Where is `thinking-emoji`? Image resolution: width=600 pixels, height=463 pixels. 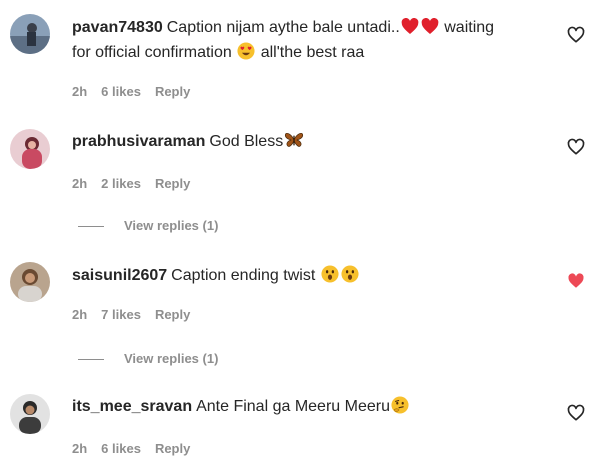 thinking-emoji is located at coordinates (400, 408).